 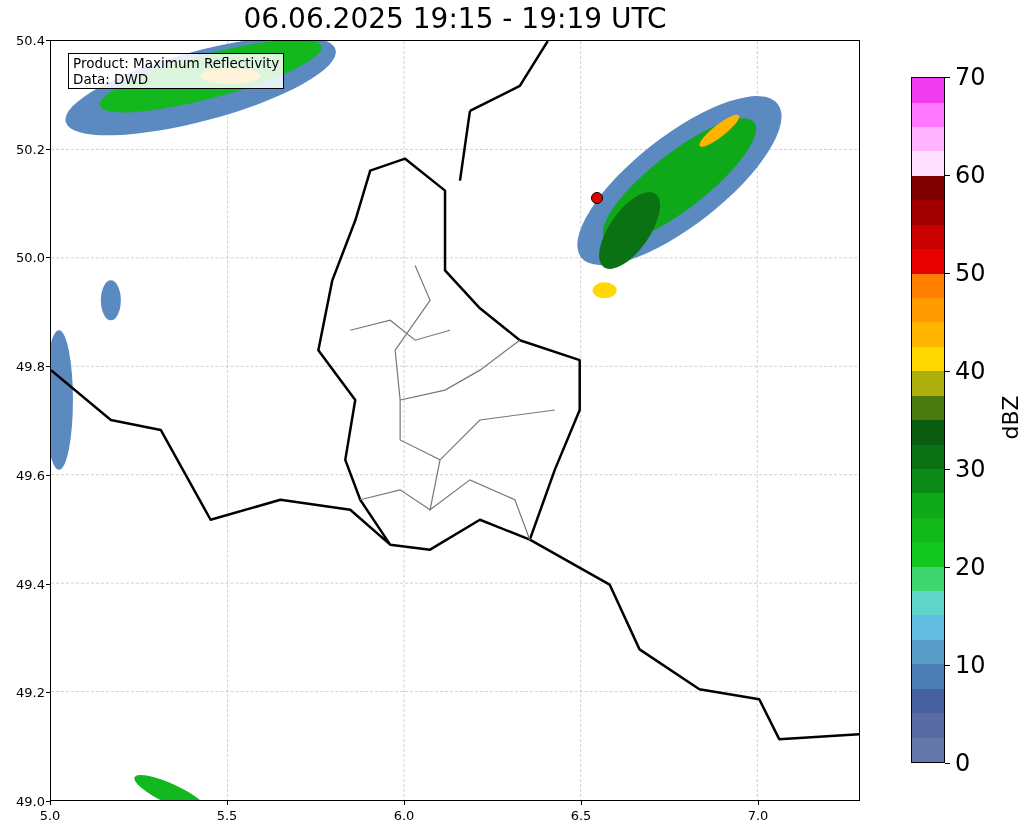 I want to click on x-tick-label: 5.0, so click(x=50, y=815).